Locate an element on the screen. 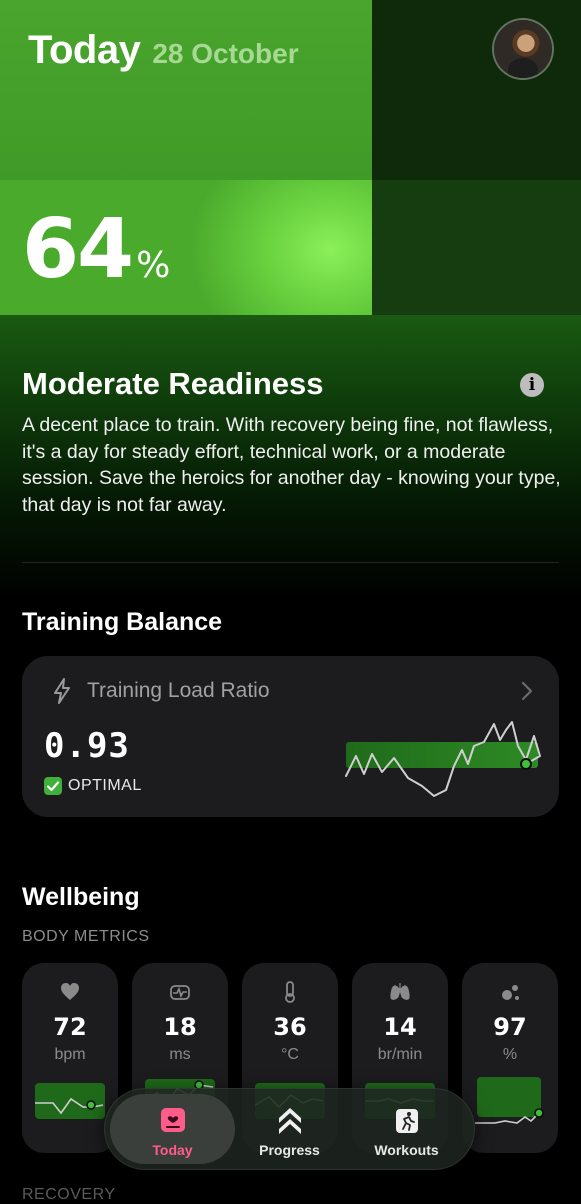 Image resolution: width=581 pixels, height=1204 pixels. training-load-card: Training Load Ratio 0.93 OPTIMAL is located at coordinates (290, 736).